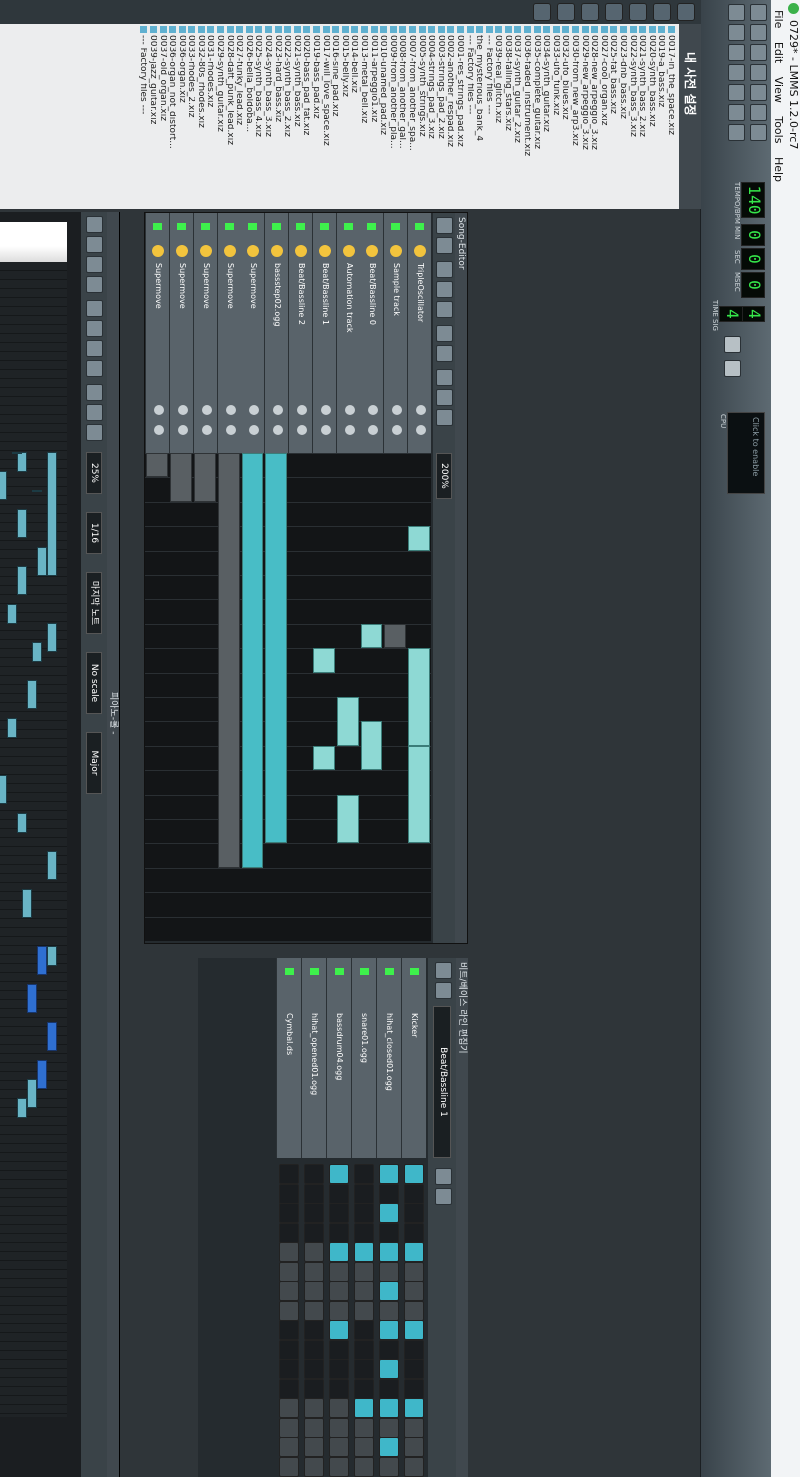  Describe the element at coordinates (444, 333) in the screenshot. I see `draw-mode-icon` at that location.